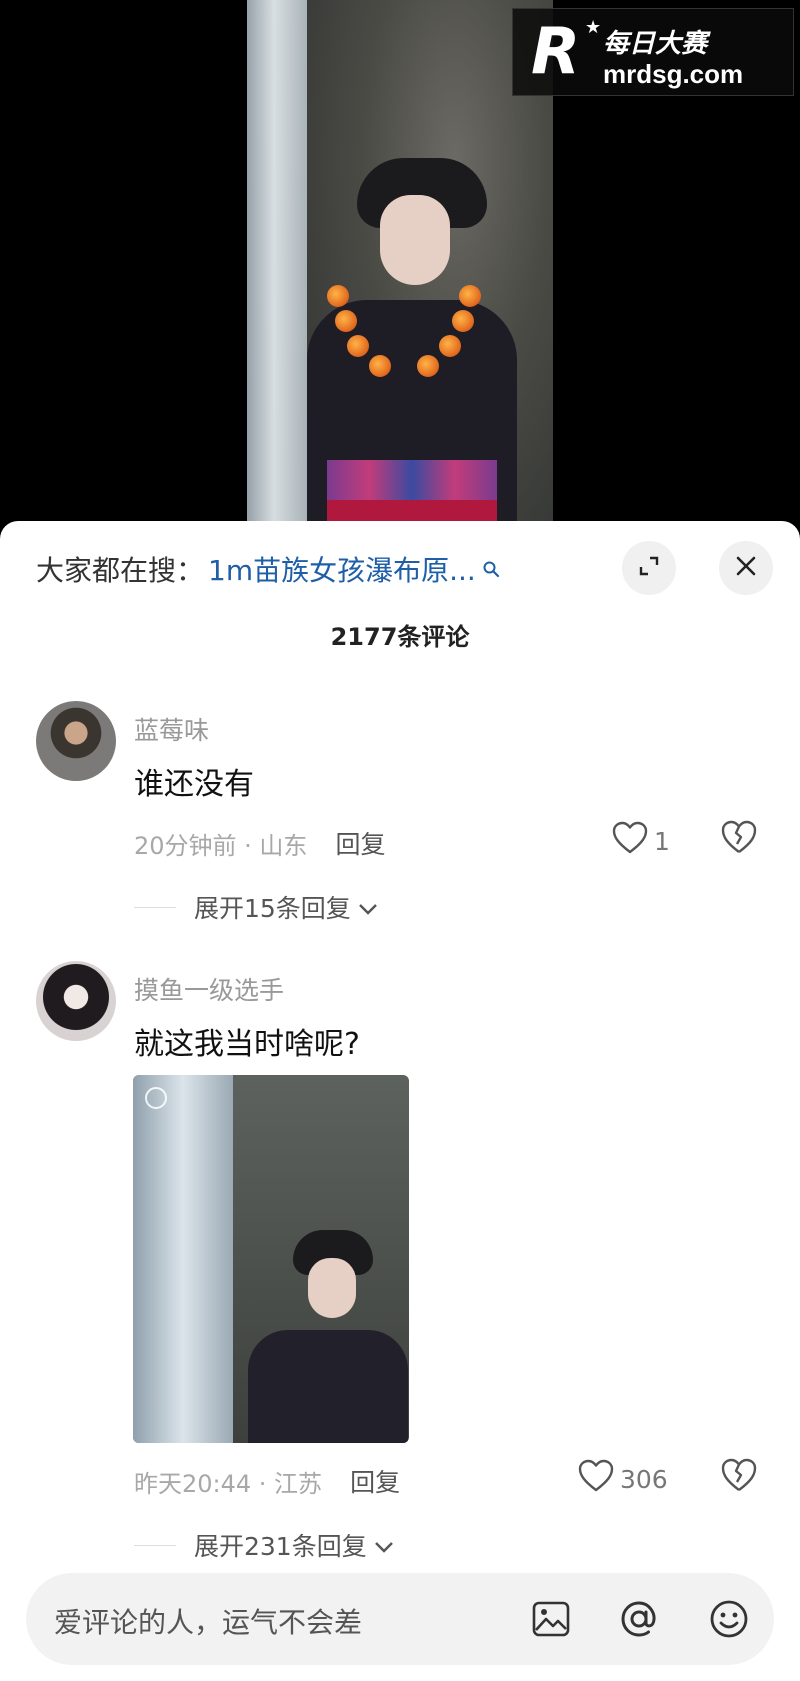 The image size is (800, 1681). Describe the element at coordinates (271, 1259) in the screenshot. I see `comment-image` at that location.